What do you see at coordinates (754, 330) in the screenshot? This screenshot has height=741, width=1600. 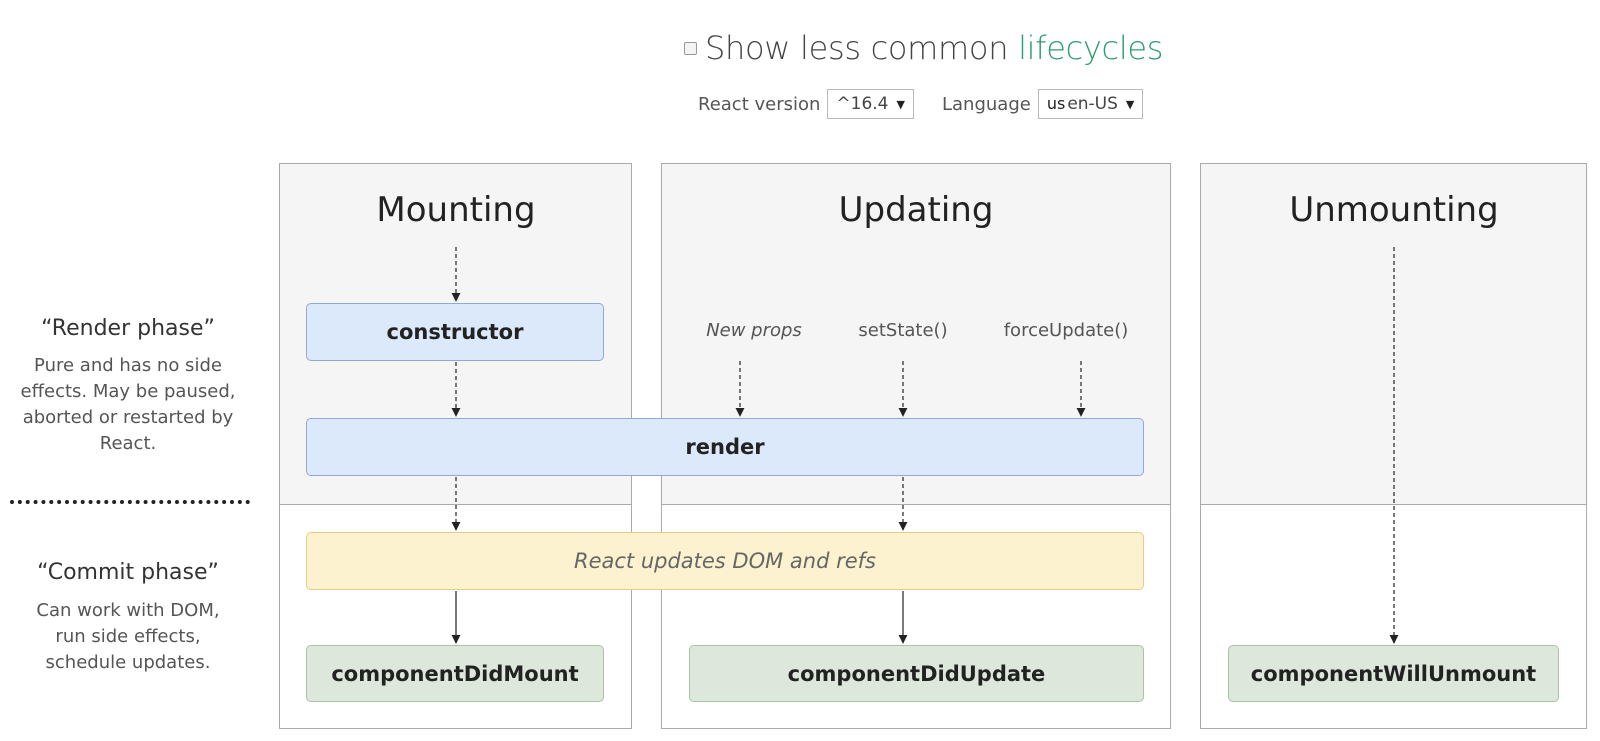 I see `trigger-new-props: New props` at bounding box center [754, 330].